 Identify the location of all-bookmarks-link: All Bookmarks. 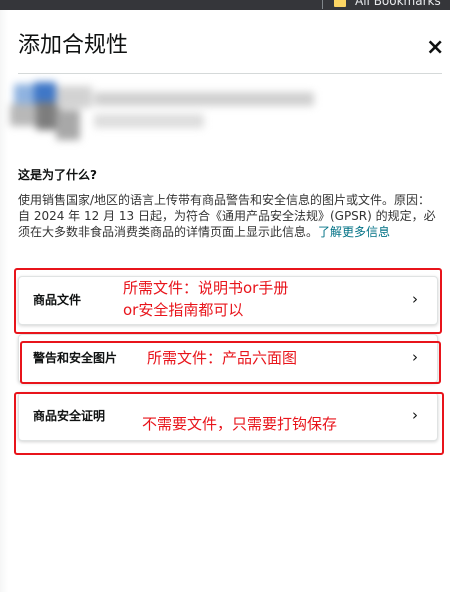
(398, 4).